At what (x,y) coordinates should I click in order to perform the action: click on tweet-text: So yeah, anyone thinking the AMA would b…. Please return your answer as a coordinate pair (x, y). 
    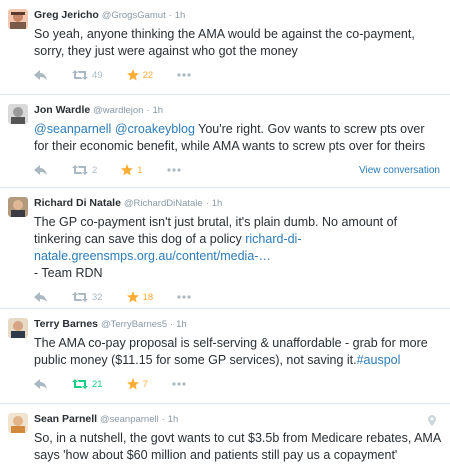
    Looking at the image, I should click on (224, 42).